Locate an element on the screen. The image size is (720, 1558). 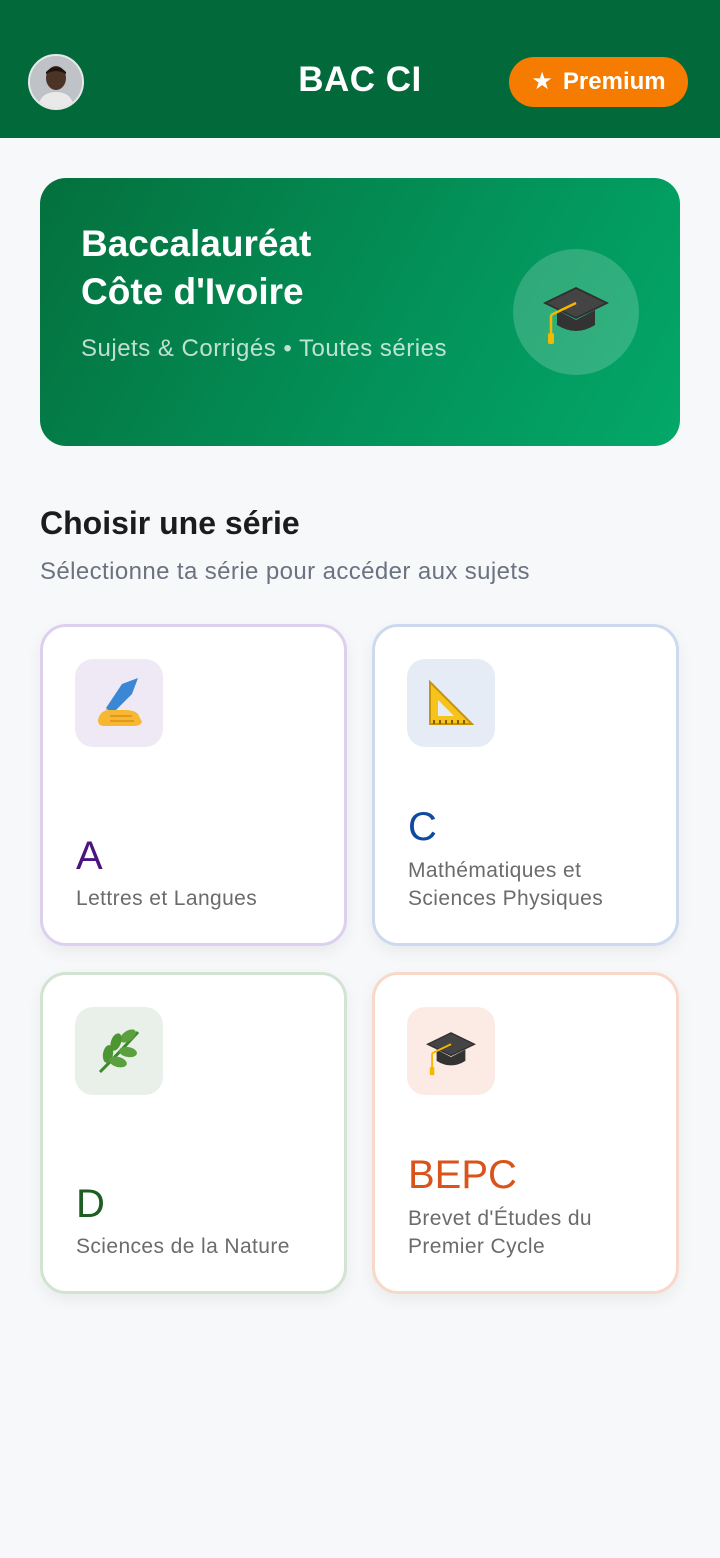
hero-title-line1: Baccalauréat is located at coordinates (196, 243).